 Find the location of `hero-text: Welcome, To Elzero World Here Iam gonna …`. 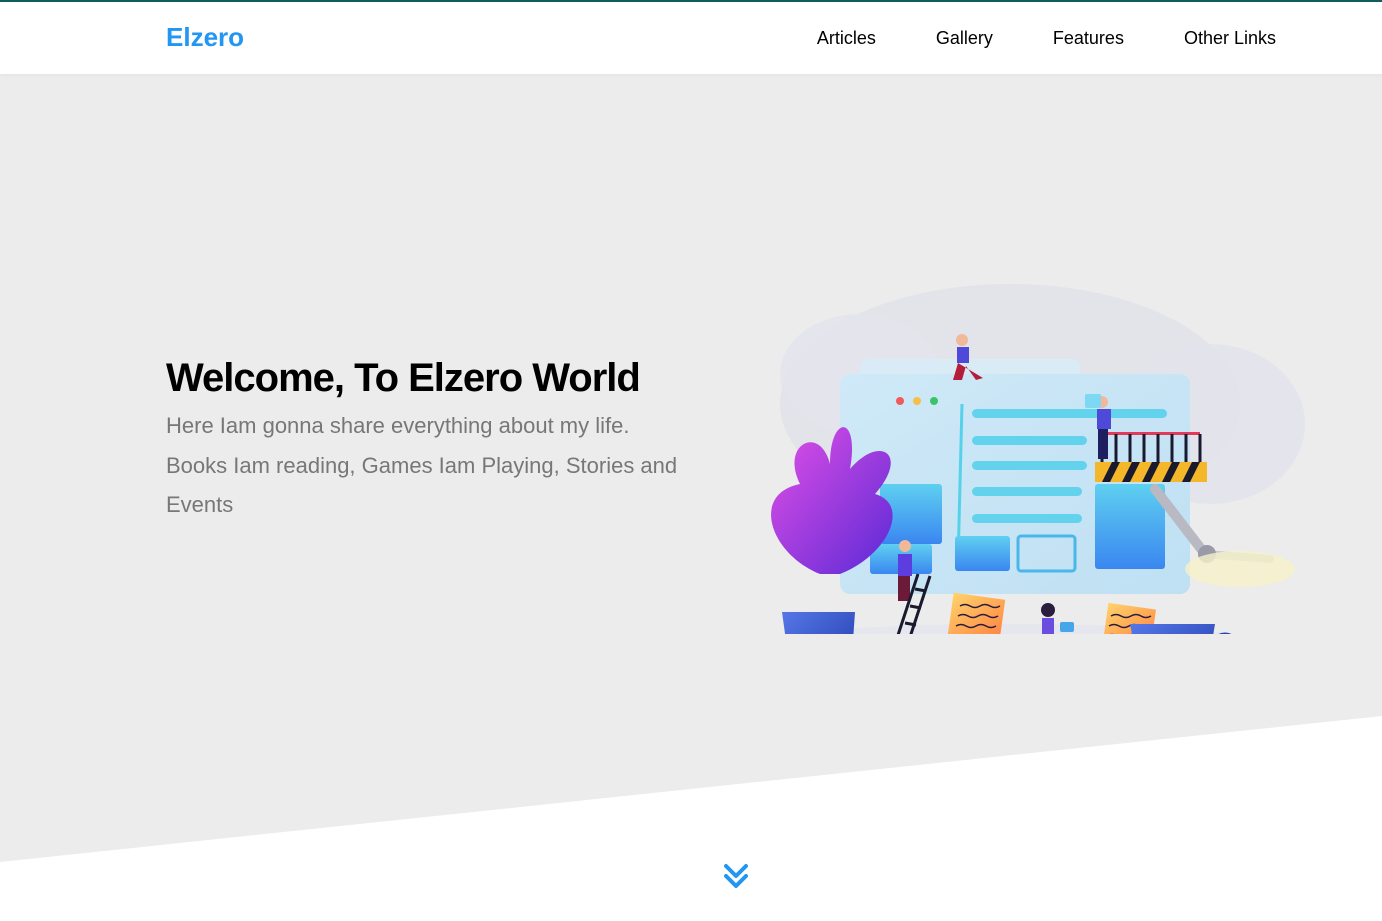

hero-text: Welcome, To Elzero World Here Iam gonna … is located at coordinates (426, 439).